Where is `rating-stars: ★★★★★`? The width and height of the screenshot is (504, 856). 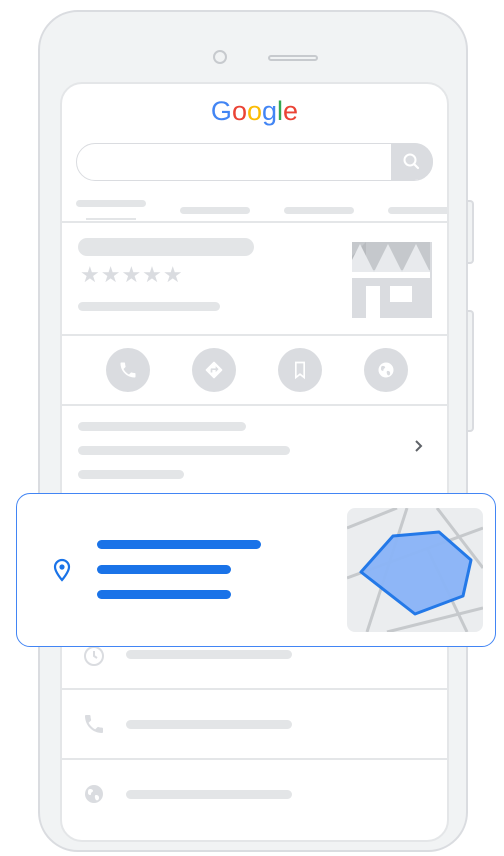
rating-stars: ★★★★★ is located at coordinates (132, 274).